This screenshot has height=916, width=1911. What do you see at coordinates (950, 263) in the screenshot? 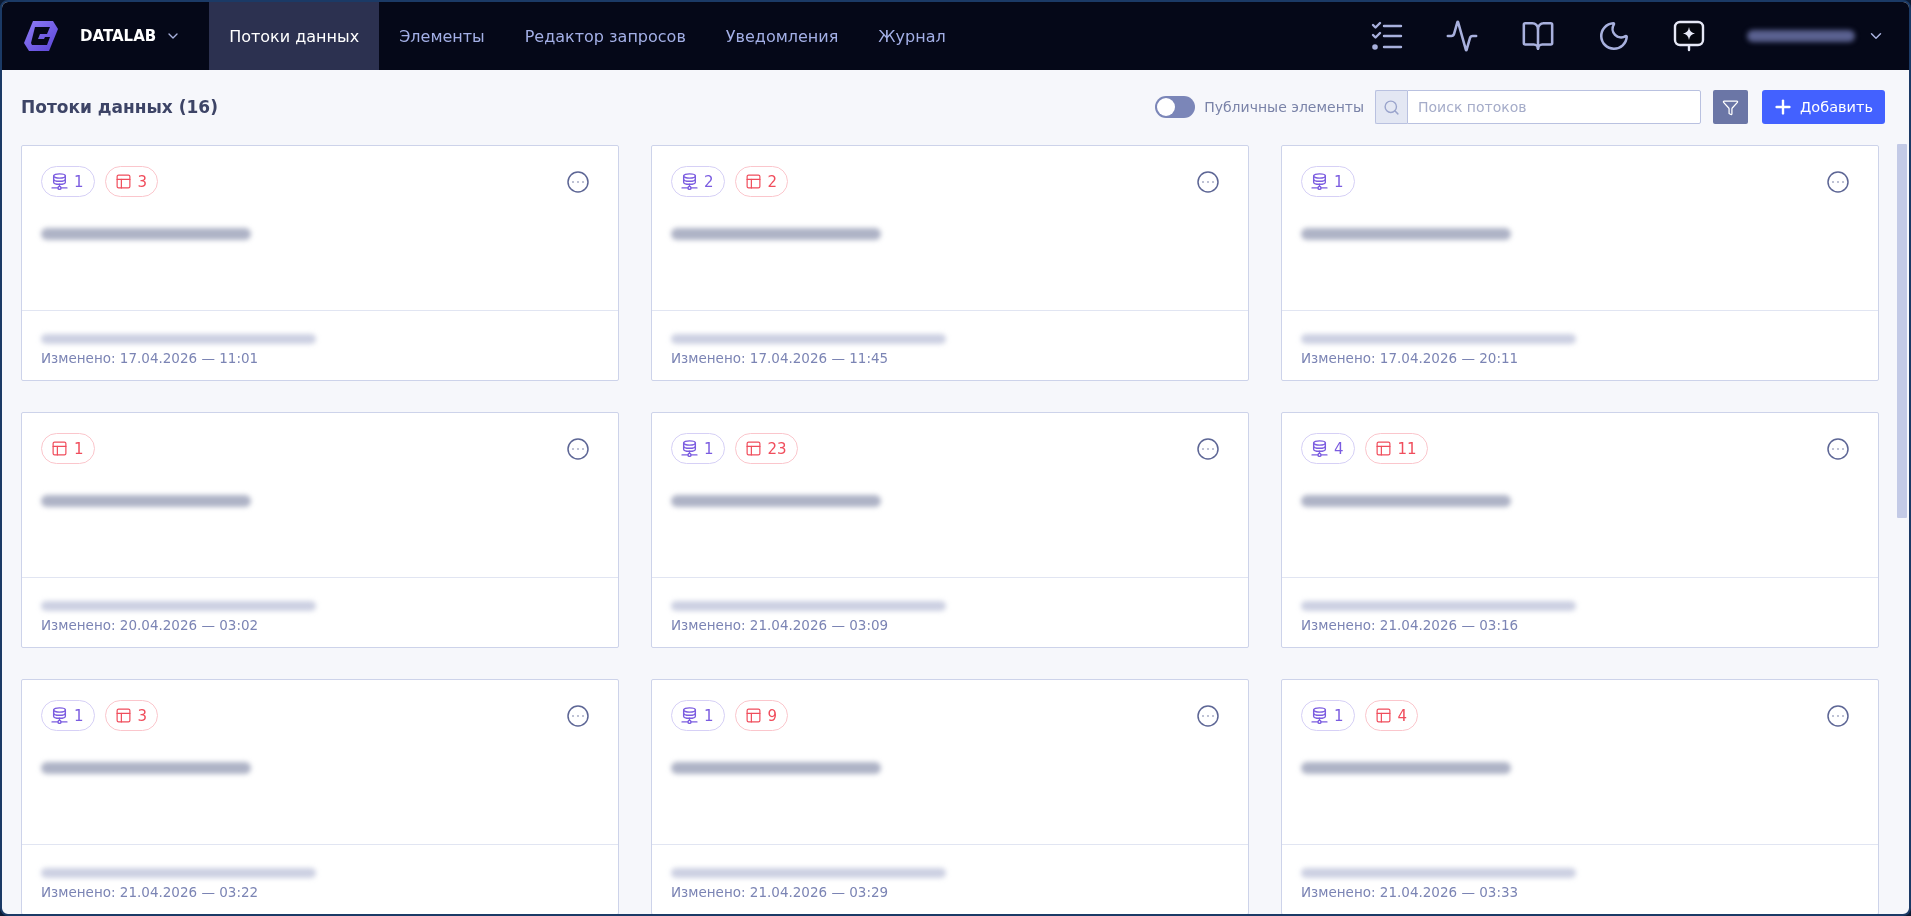
I see `data-flow-card: 2 2 Изменено: 17.04.2026 — 11:45` at bounding box center [950, 263].